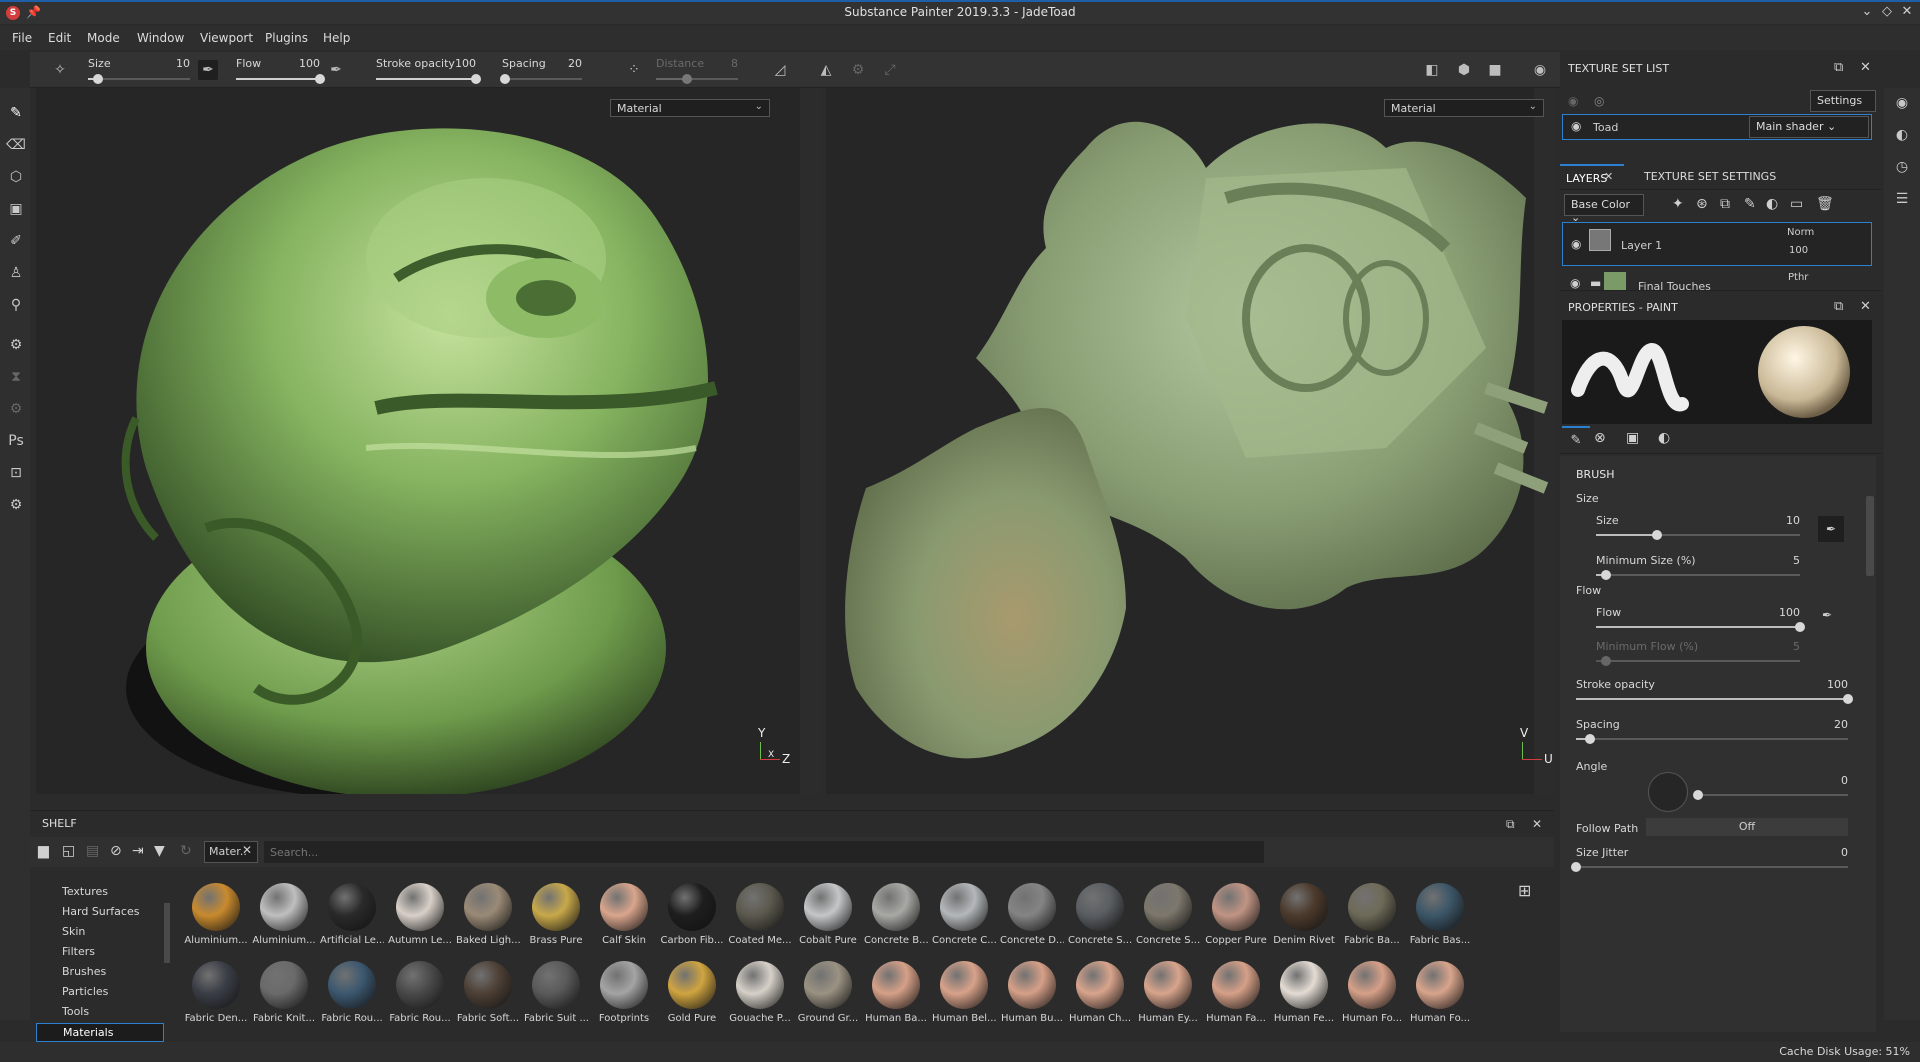 Image resolution: width=1920 pixels, height=1062 pixels. Describe the element at coordinates (692, 993) in the screenshot. I see `material-item: Gold Pure` at that location.